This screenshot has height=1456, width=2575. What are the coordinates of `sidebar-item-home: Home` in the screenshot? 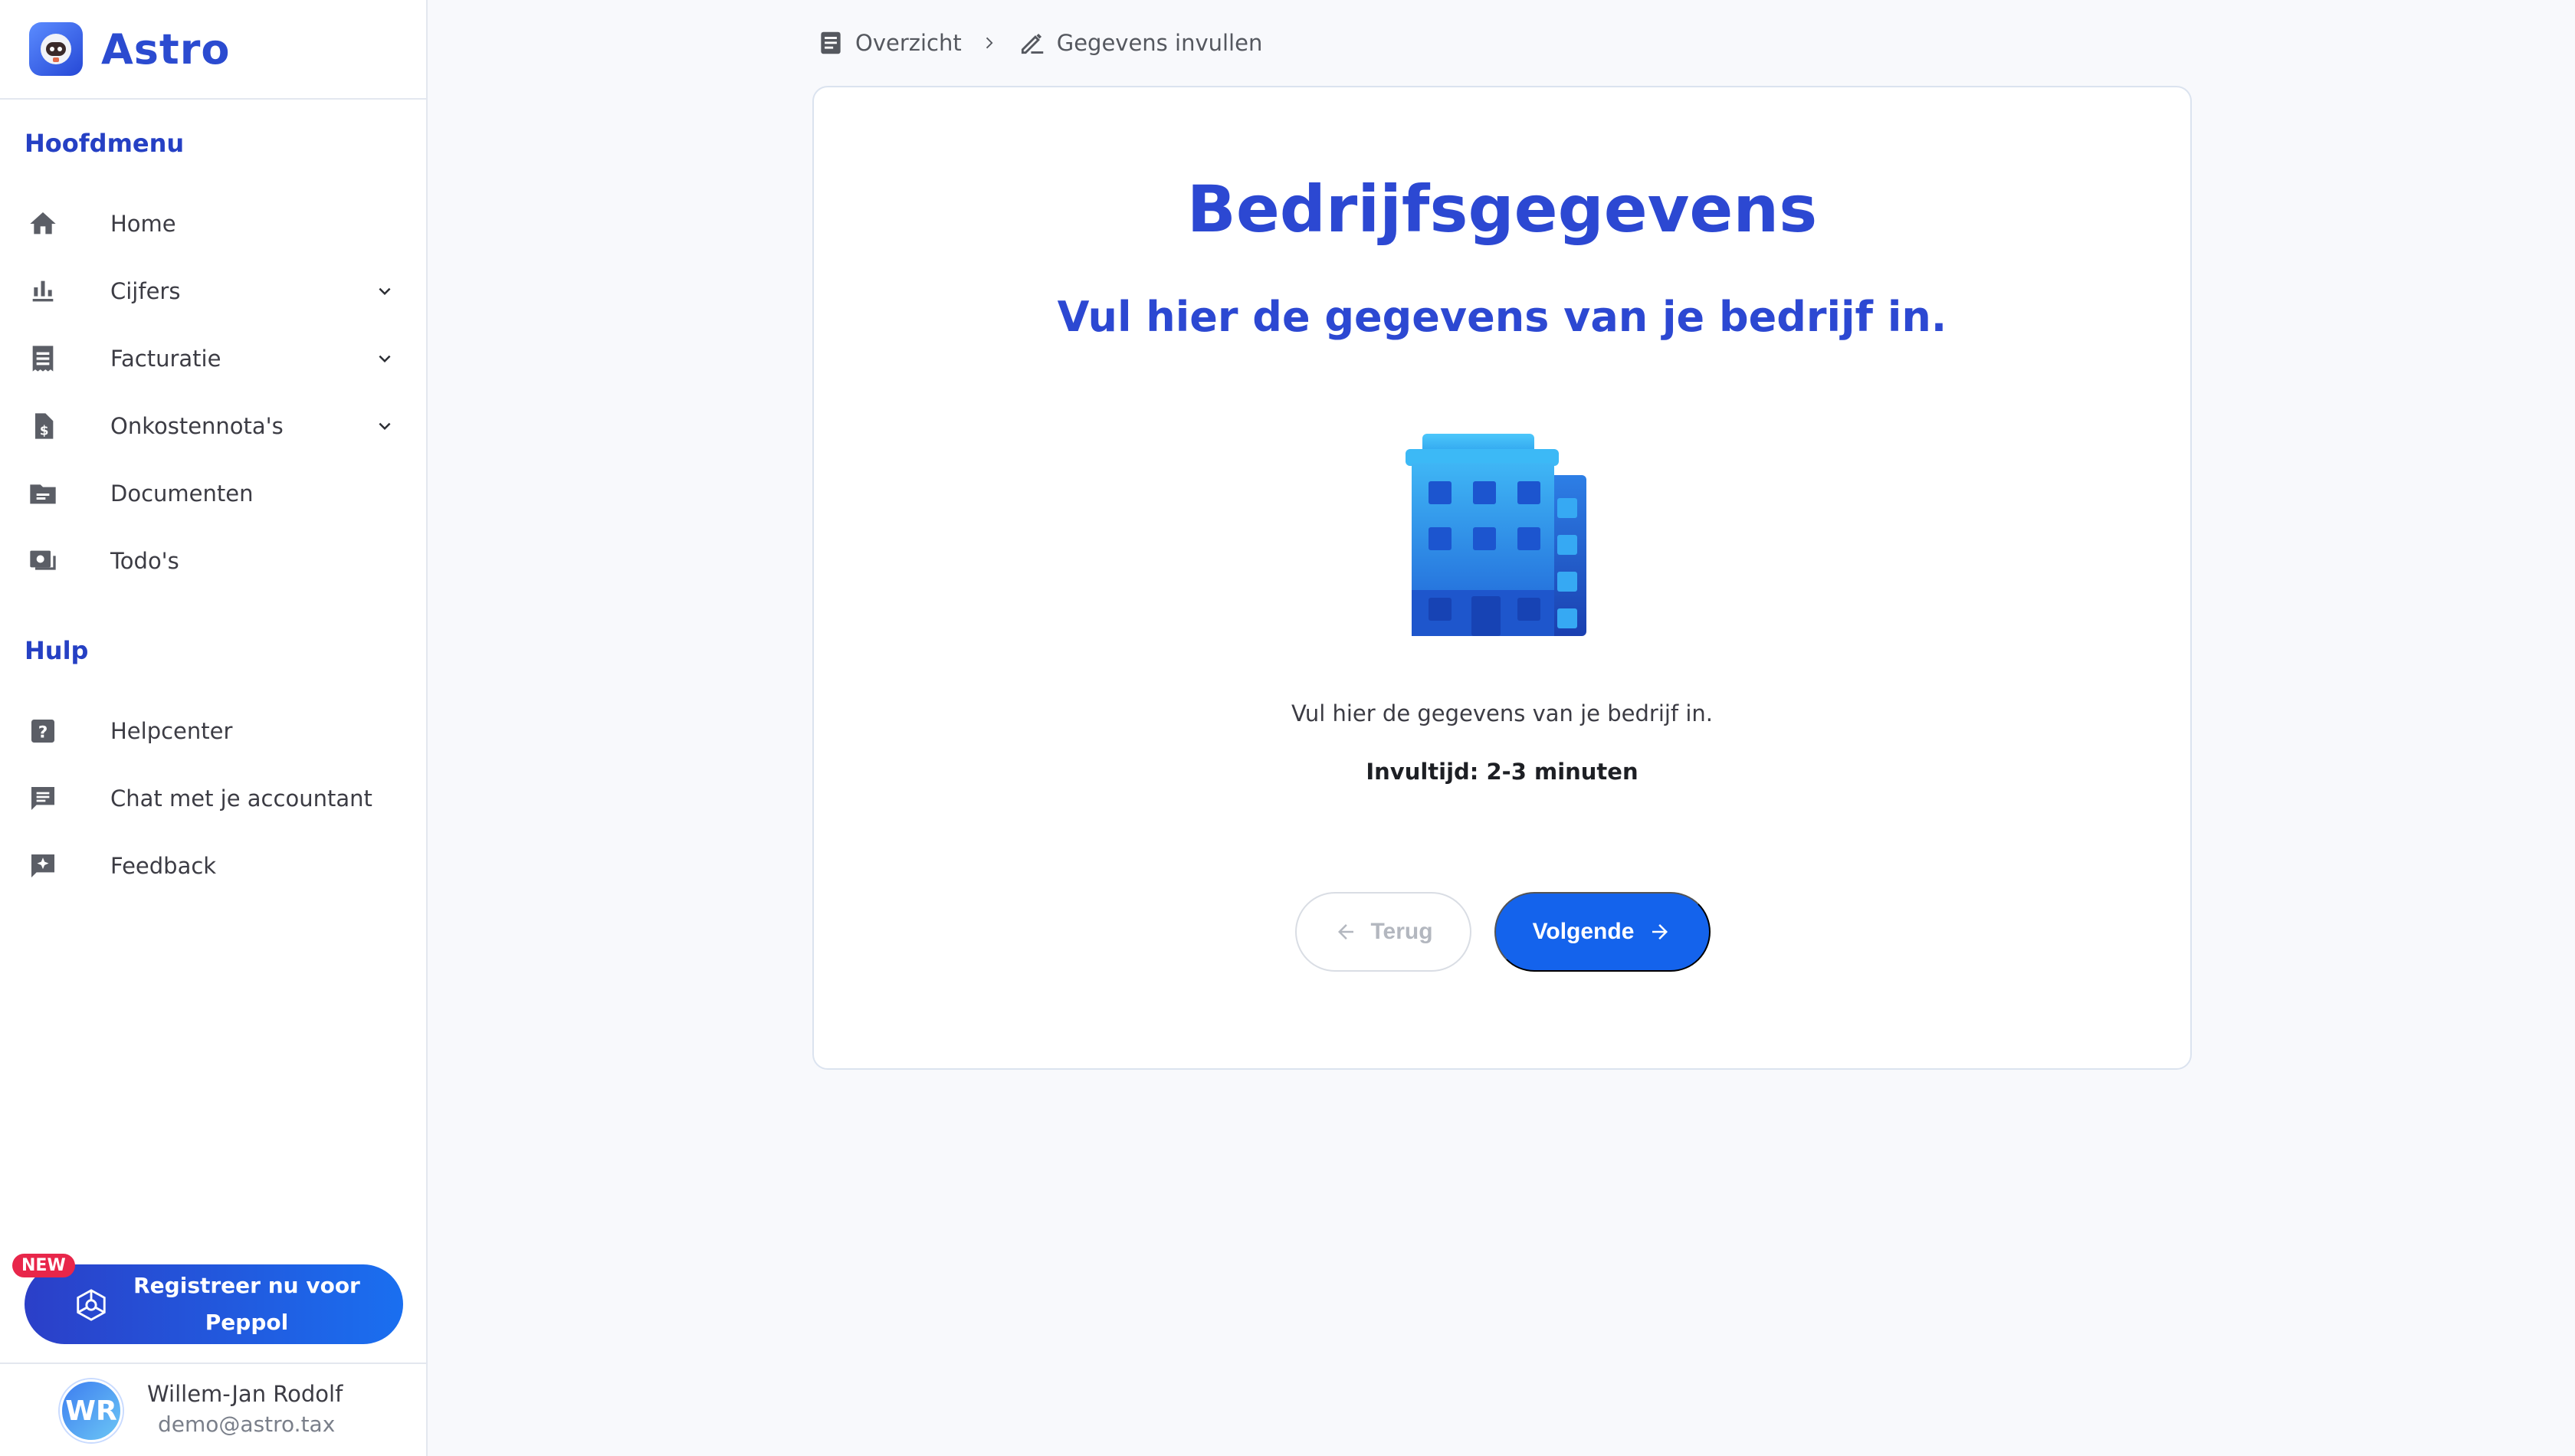 It's located at (213, 223).